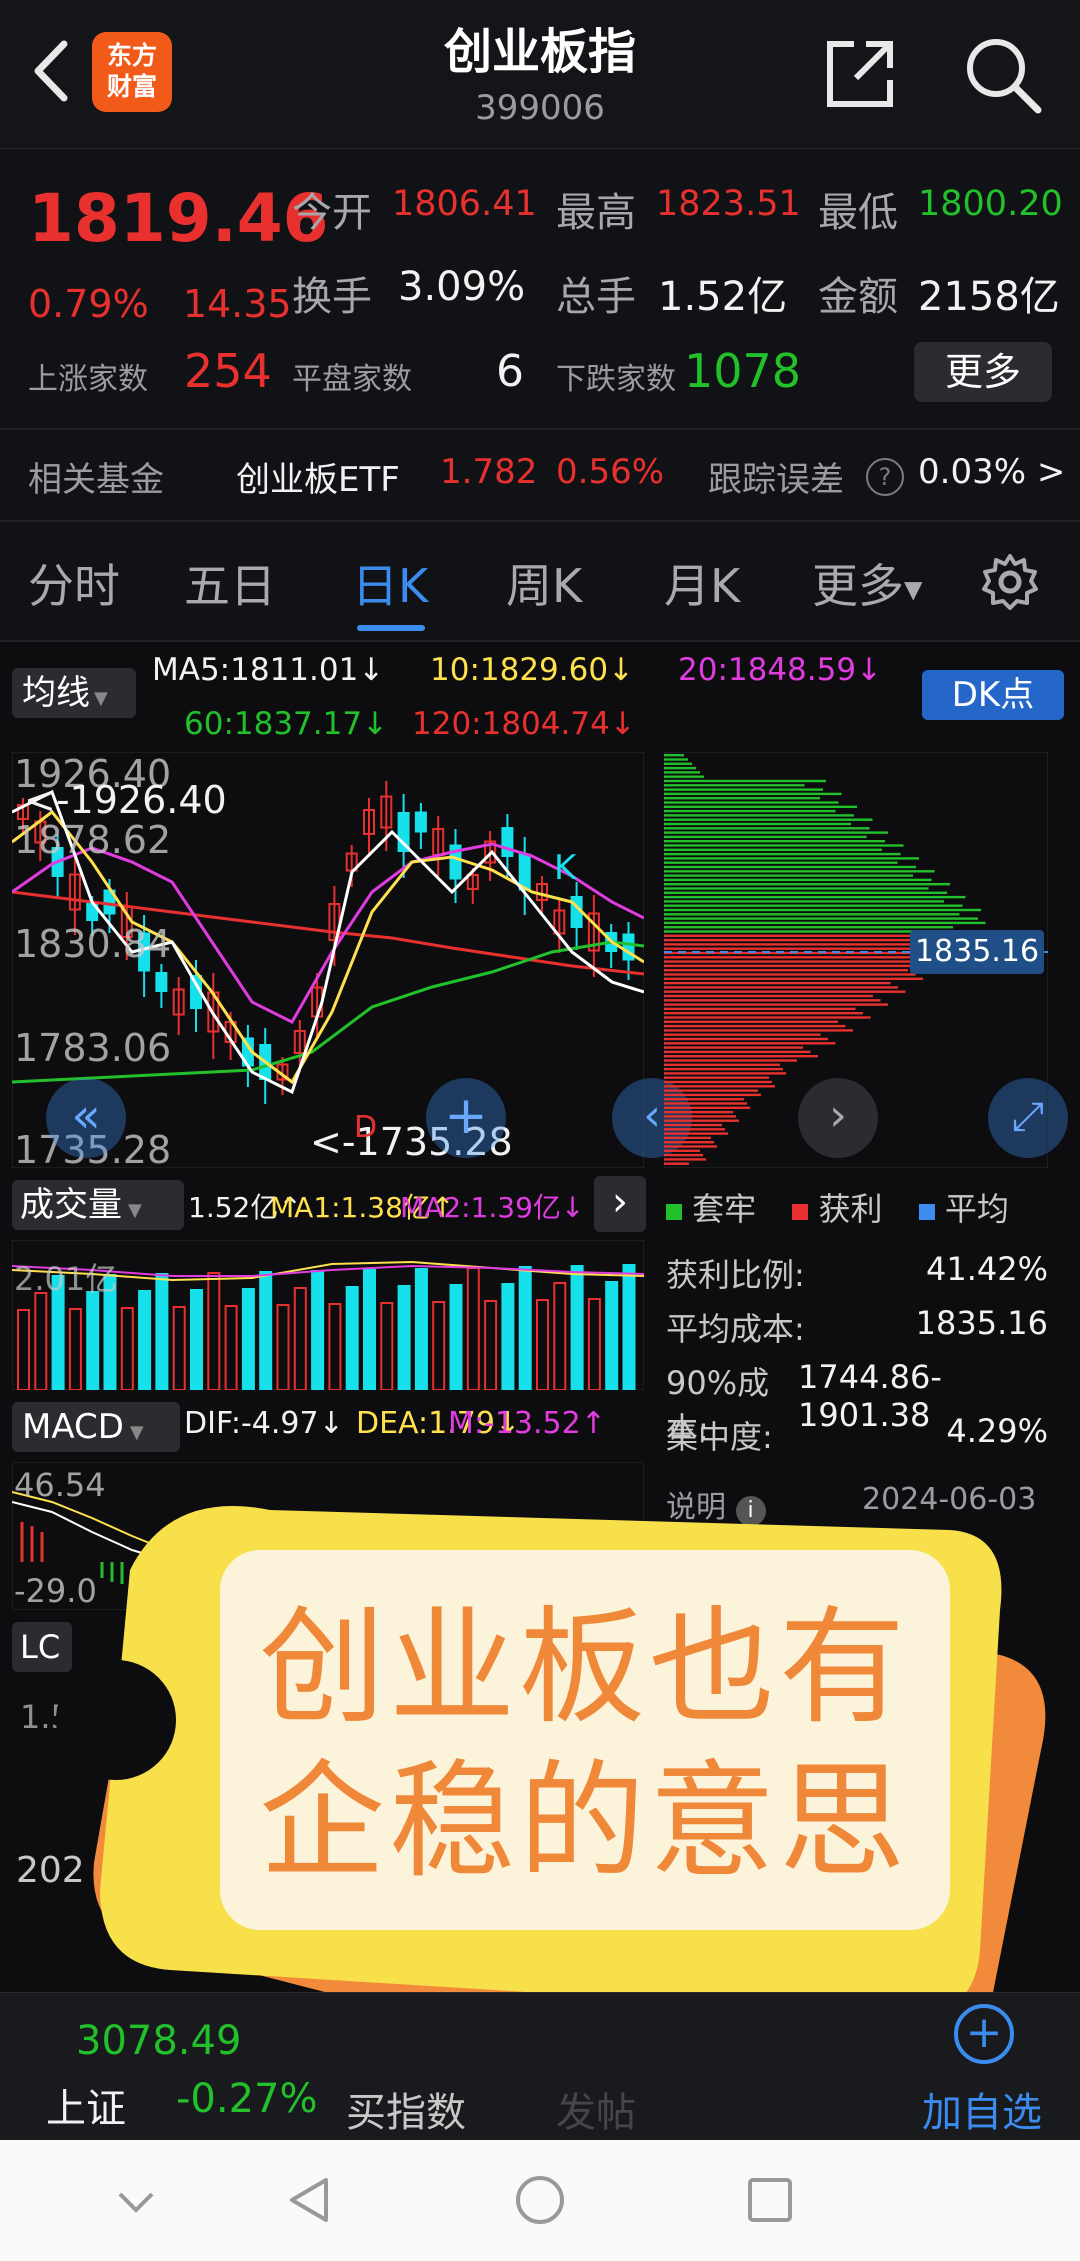 The height and width of the screenshot is (2261, 1080). I want to click on tab-more: 更多▼, so click(867, 583).